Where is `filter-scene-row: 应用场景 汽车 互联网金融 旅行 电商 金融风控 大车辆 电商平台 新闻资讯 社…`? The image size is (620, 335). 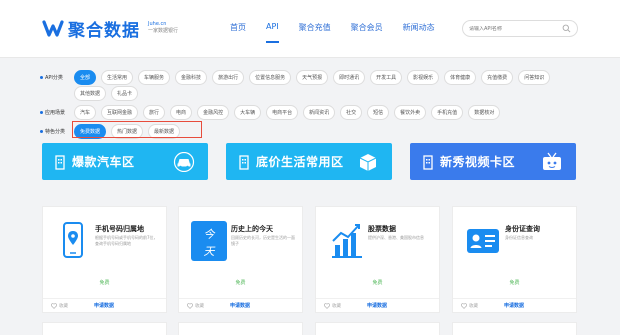
filter-scene-row: 应用场景 汽车 互联网金融 旅行 电商 金融风控 大车辆 电商平台 新闻资讯 社… is located at coordinates (272, 112).